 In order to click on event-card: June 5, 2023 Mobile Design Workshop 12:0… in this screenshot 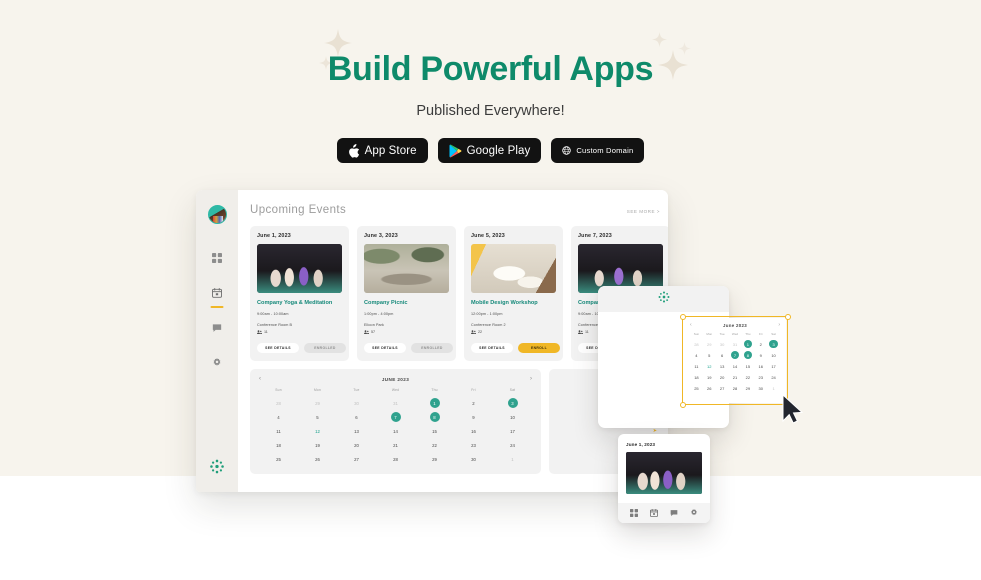, I will do `click(513, 294)`.